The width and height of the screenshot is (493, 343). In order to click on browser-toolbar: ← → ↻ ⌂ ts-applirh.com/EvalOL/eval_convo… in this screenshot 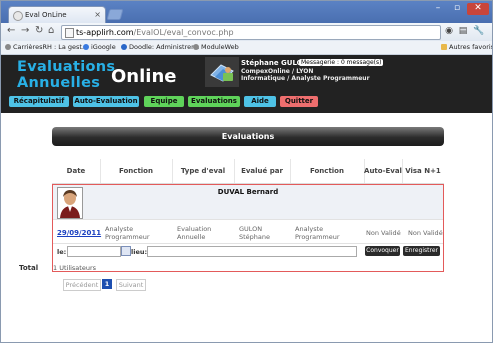, I will do `click(246, 32)`.